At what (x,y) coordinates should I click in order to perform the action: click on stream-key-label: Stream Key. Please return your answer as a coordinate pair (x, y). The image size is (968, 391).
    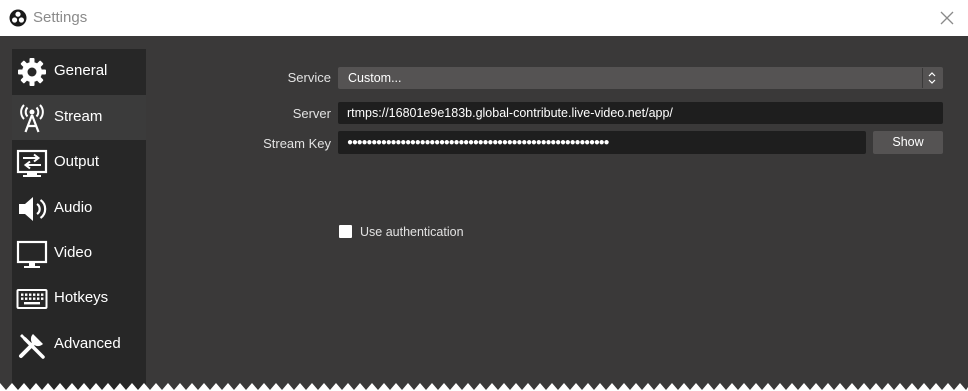
    Looking at the image, I should click on (297, 143).